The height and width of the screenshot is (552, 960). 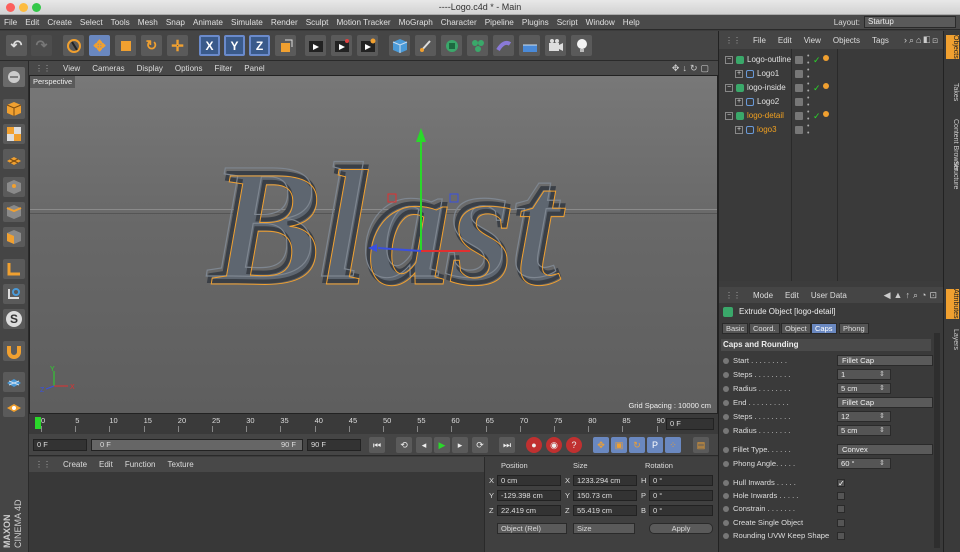 I want to click on play-forward-icon: ▶, so click(x=442, y=445).